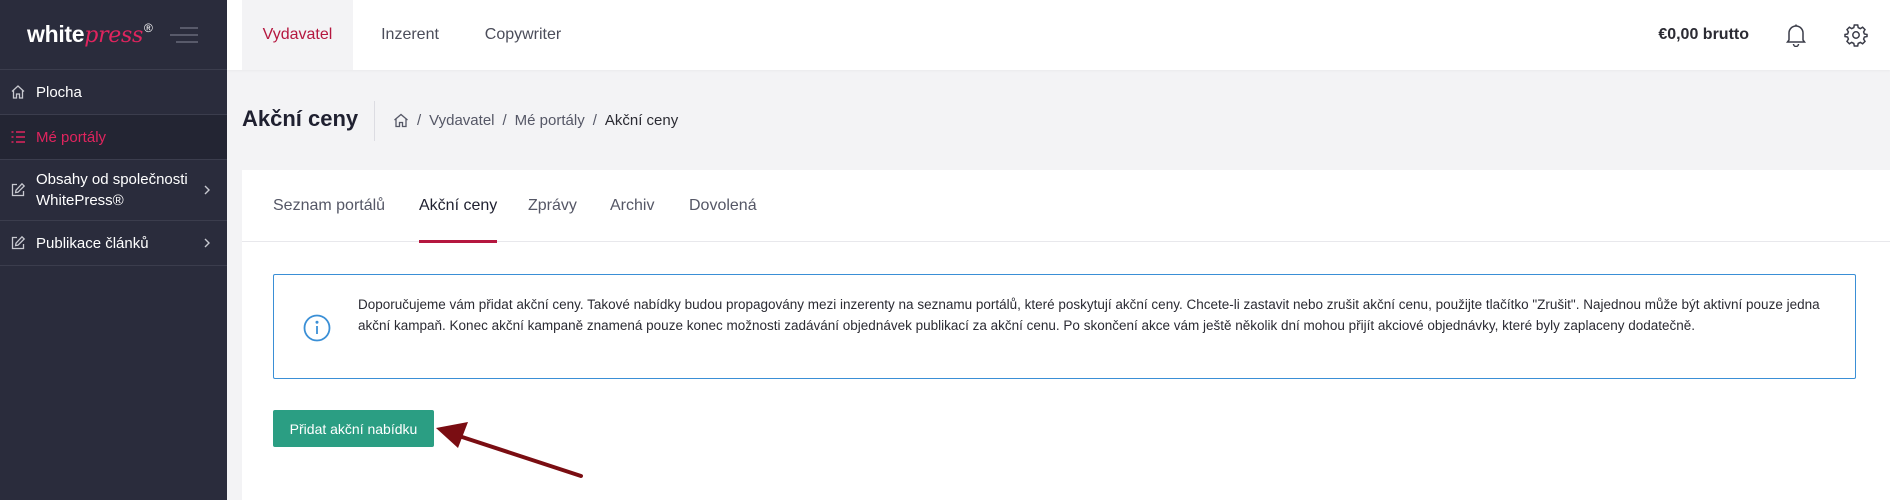 The width and height of the screenshot is (1890, 500). Describe the element at coordinates (641, 120) in the screenshot. I see `breadcrumb-item-current: Akční ceny` at that location.